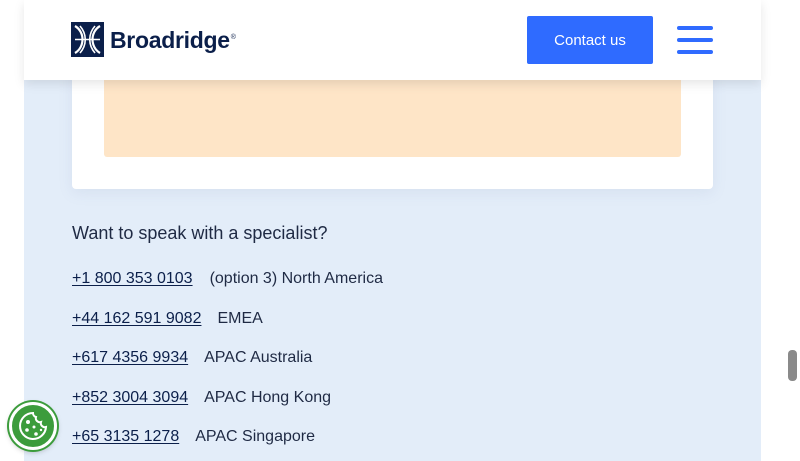  I want to click on phone-row: +617 4356 9934 APAC Australia, so click(192, 358).